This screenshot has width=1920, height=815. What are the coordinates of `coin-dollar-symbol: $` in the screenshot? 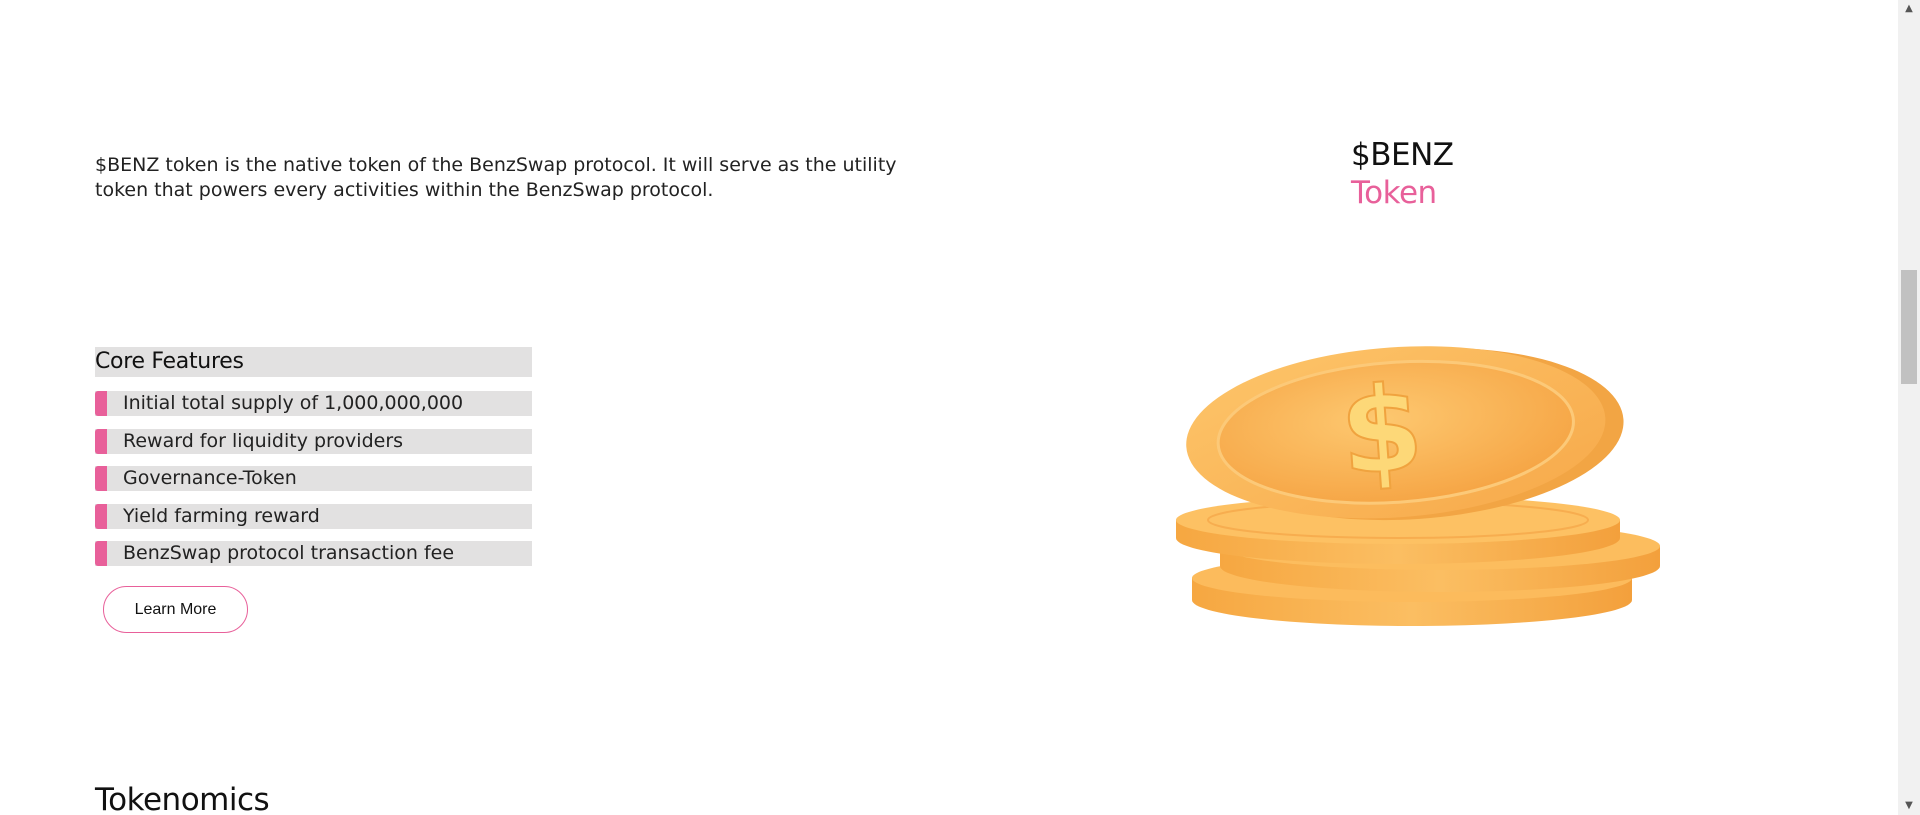 It's located at (1382, 430).